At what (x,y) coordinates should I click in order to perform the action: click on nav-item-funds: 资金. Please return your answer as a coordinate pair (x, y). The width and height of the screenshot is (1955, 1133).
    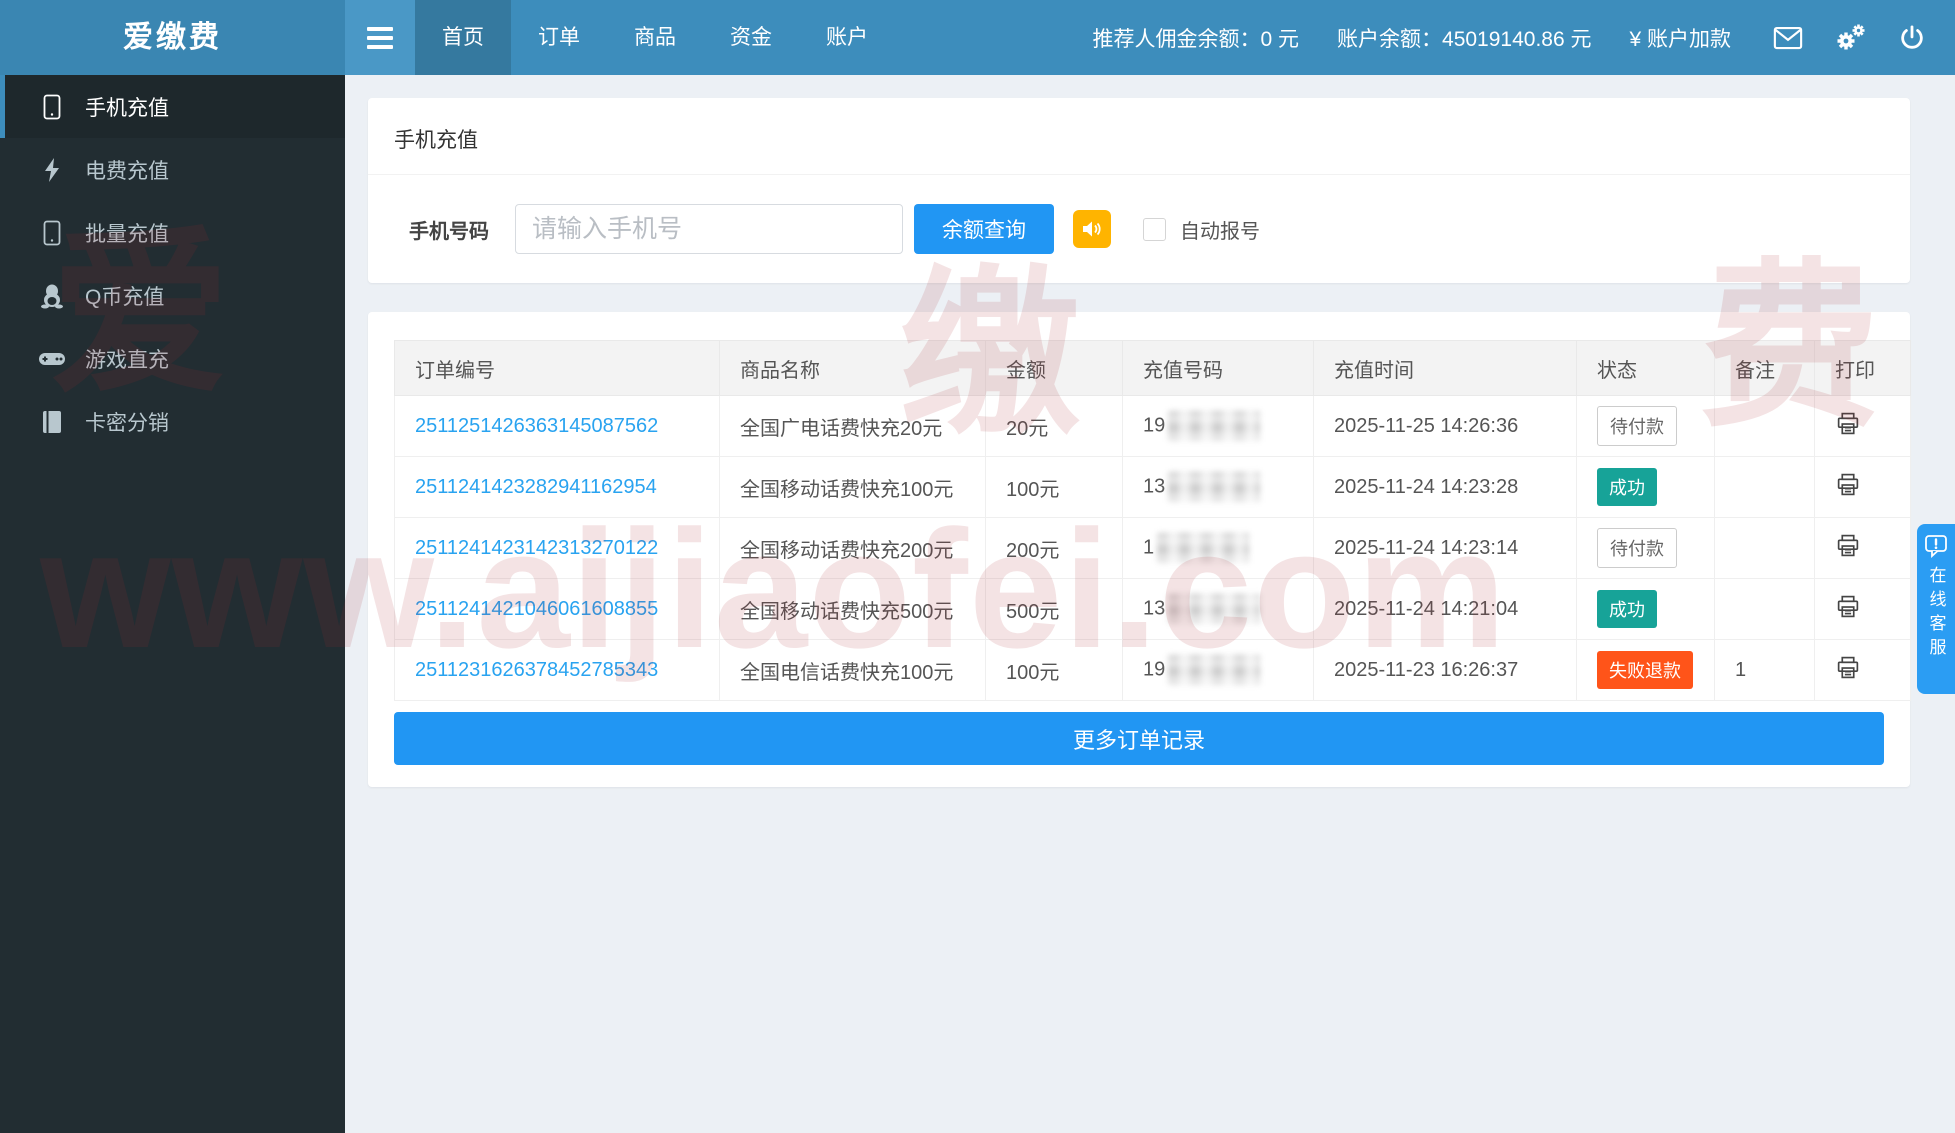
    Looking at the image, I should click on (751, 37).